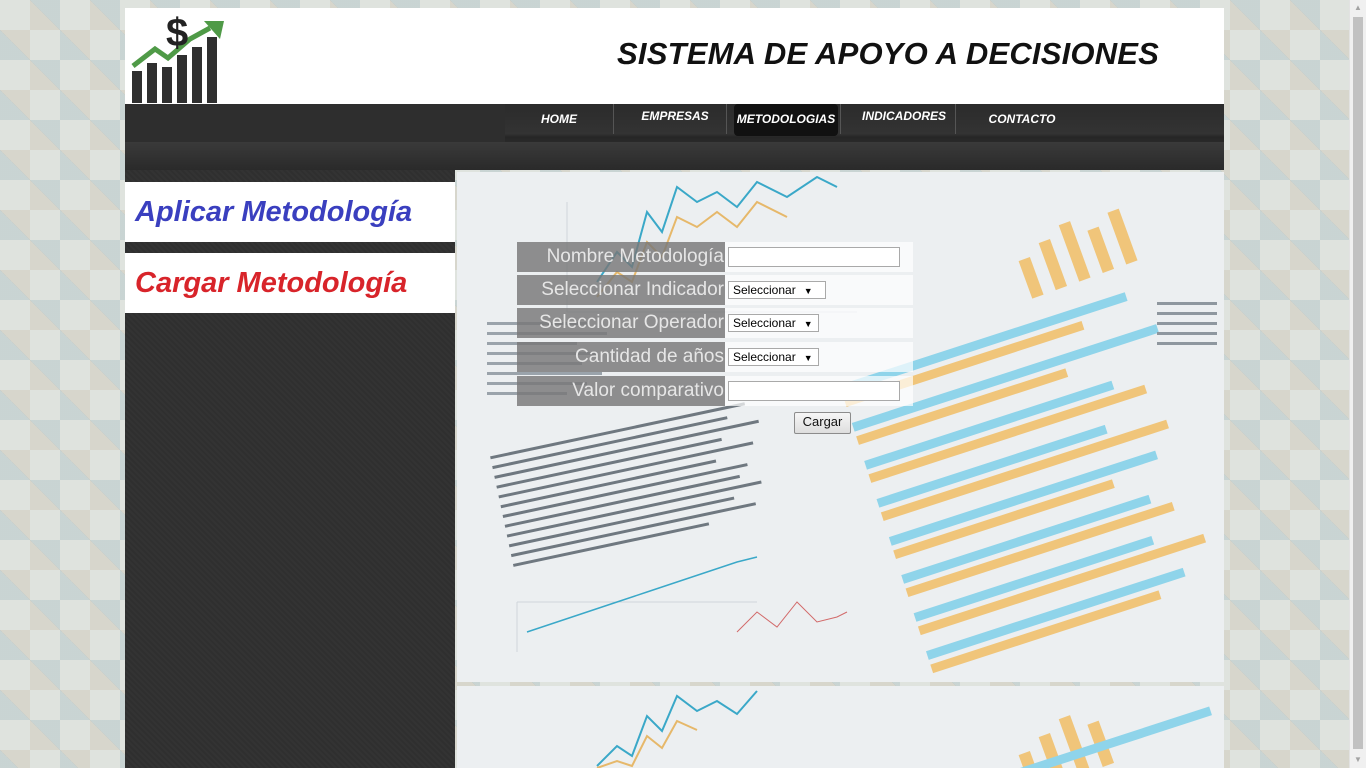 Image resolution: width=1366 pixels, height=768 pixels. Describe the element at coordinates (621, 290) in the screenshot. I see `indicator-label: Seleccionar Indicador` at that location.